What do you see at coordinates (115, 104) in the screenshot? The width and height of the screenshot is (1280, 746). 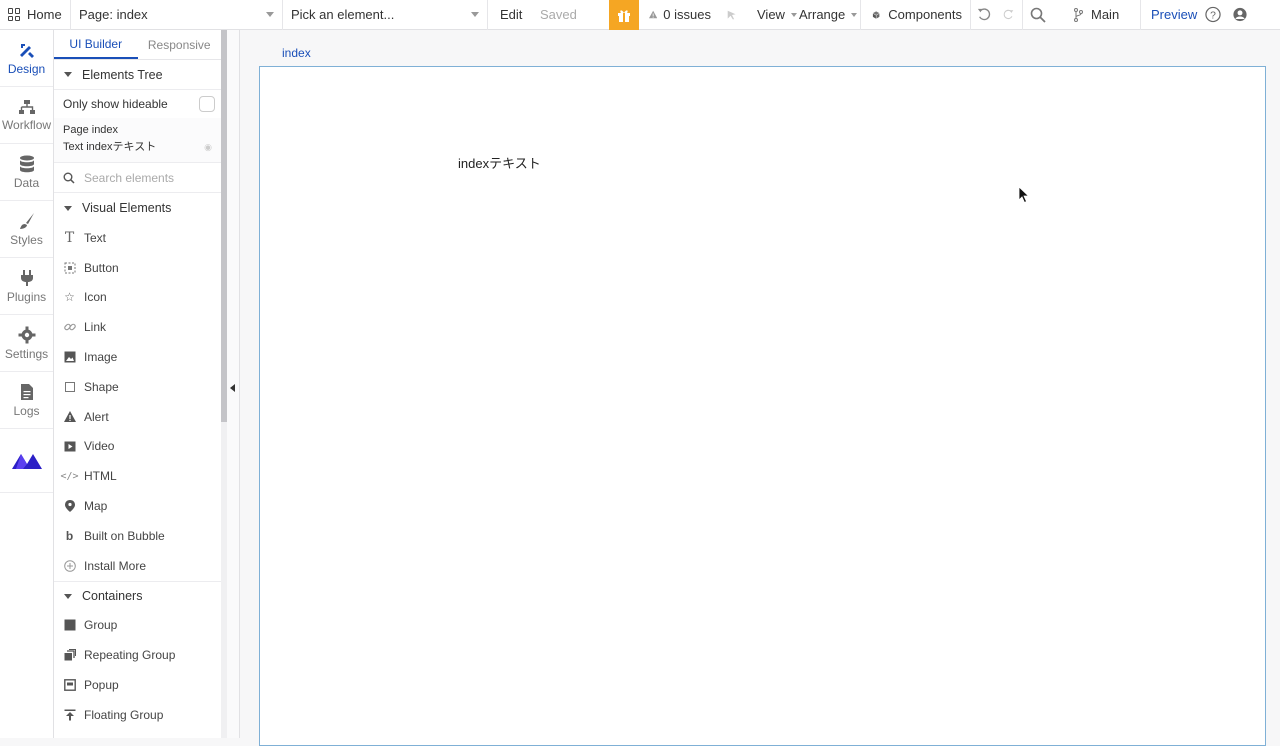 I see `only-hideable-label: Only show hideable` at bounding box center [115, 104].